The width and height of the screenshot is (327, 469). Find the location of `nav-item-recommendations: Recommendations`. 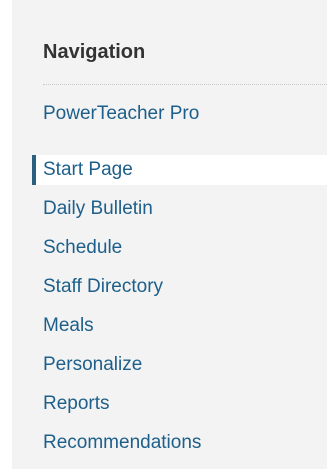

nav-item-recommendations: Recommendations is located at coordinates (179, 443).